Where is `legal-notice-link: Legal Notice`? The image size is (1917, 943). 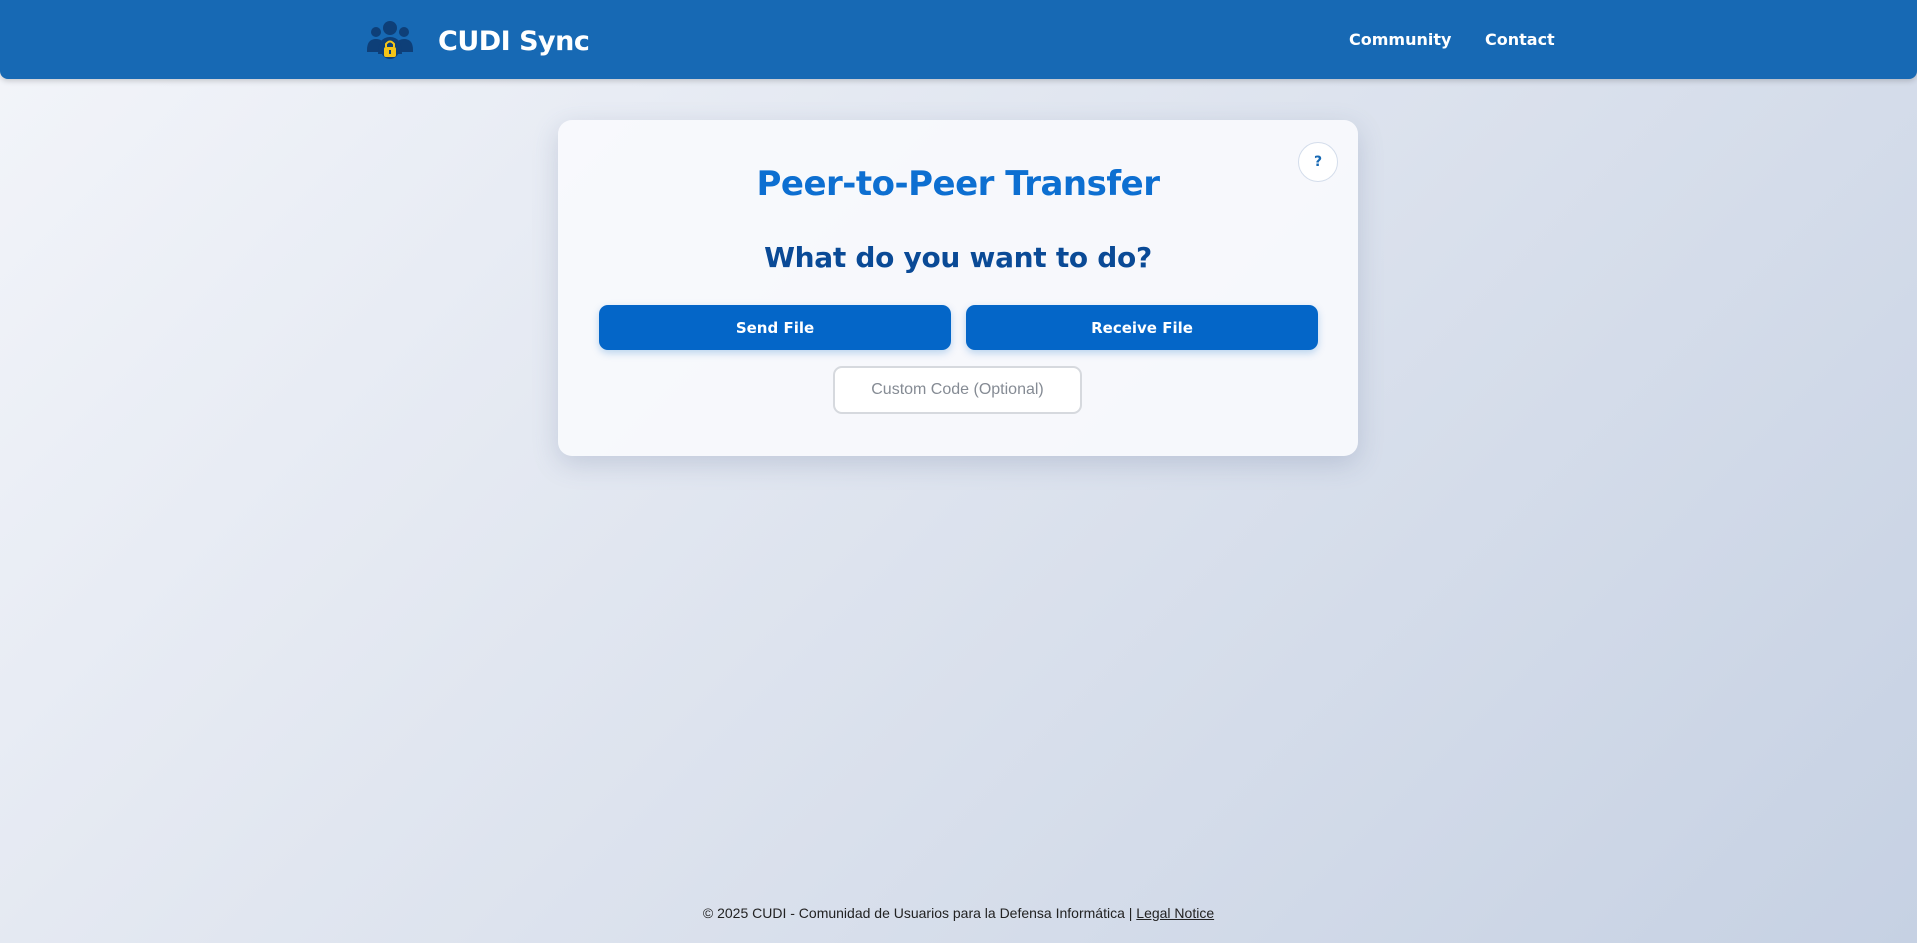 legal-notice-link: Legal Notice is located at coordinates (1175, 913).